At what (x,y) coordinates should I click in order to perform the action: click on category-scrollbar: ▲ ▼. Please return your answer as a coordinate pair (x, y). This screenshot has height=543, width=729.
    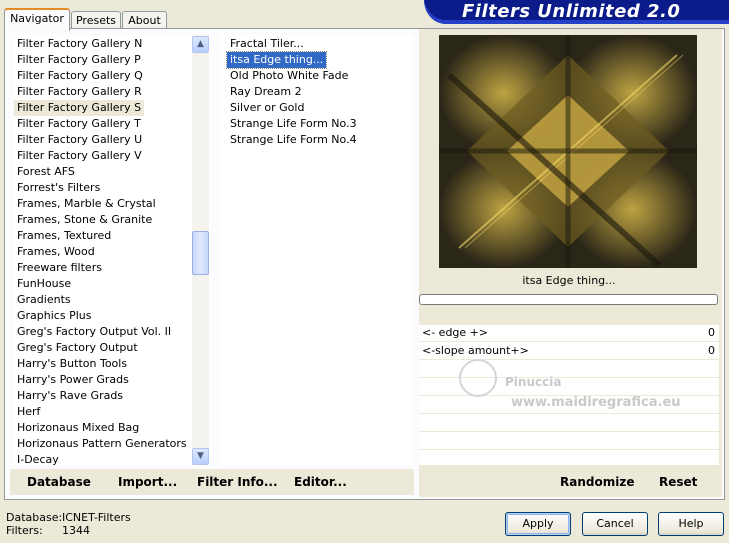
    Looking at the image, I should click on (200, 250).